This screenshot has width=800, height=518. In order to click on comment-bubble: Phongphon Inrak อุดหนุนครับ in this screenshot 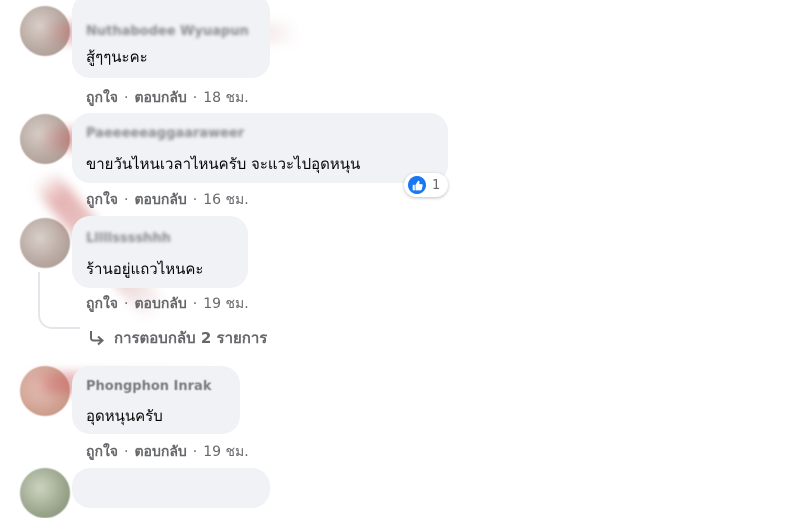, I will do `click(156, 400)`.